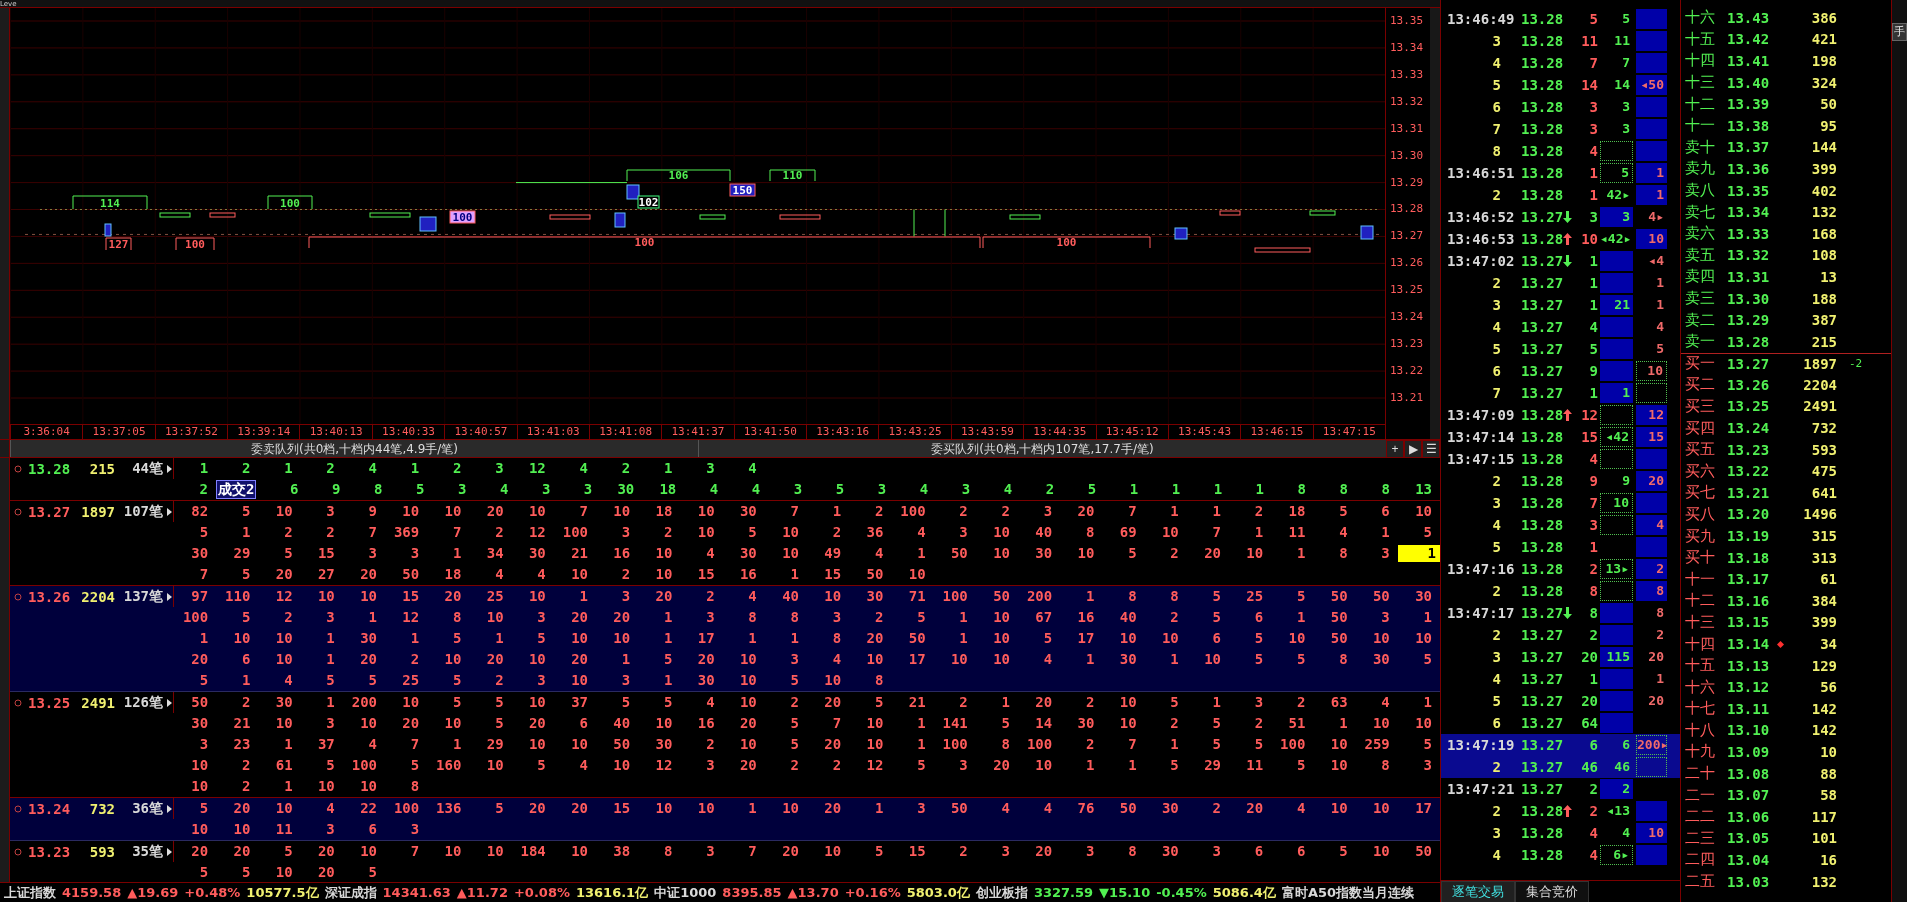  I want to click on queue-cell: 8, so click(1005, 744).